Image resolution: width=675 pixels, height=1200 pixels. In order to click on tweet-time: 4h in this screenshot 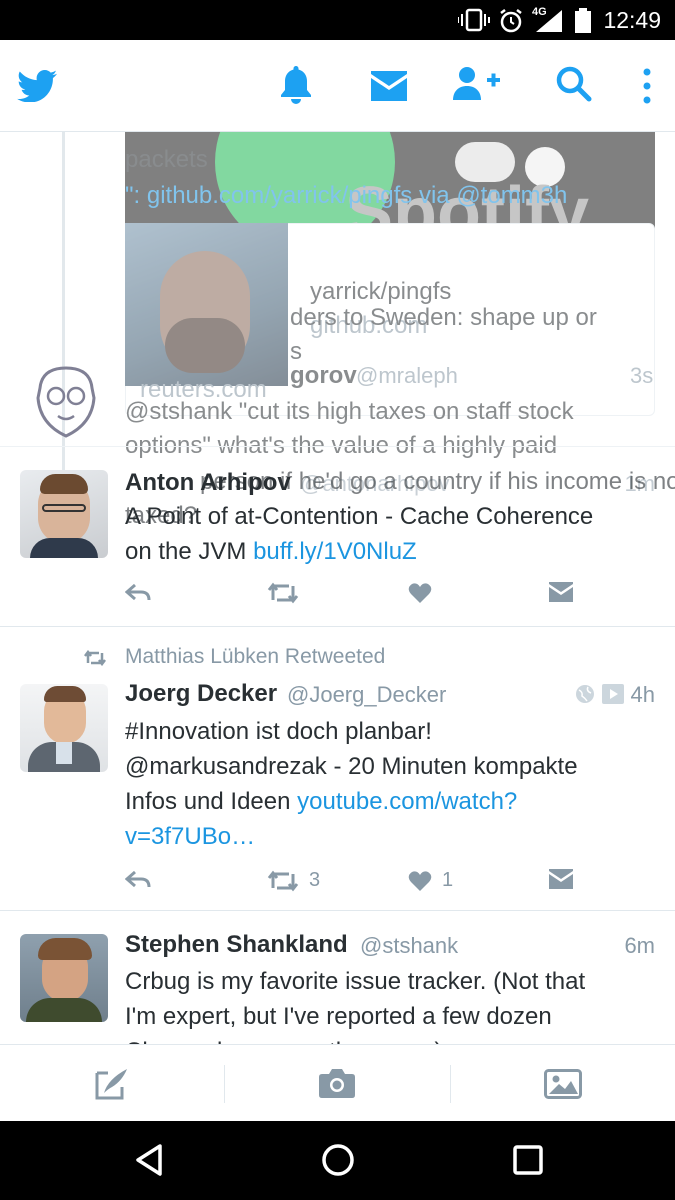, I will do `click(642, 694)`.